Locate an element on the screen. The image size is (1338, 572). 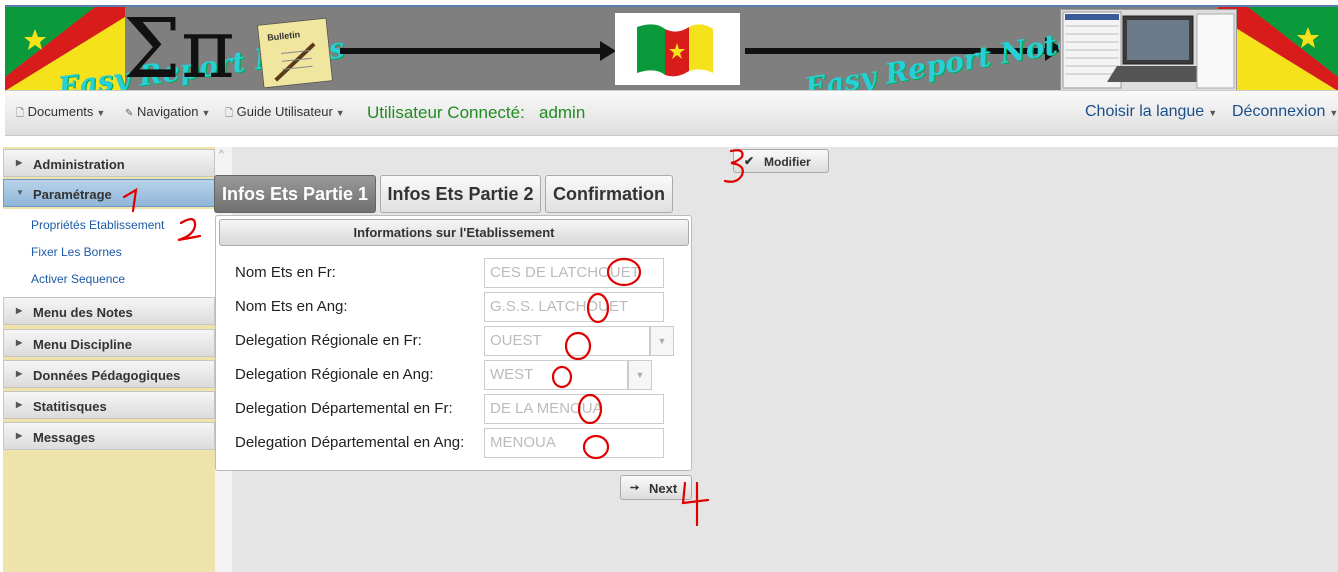
nav-navigation-label: Navigation is located at coordinates (168, 111).